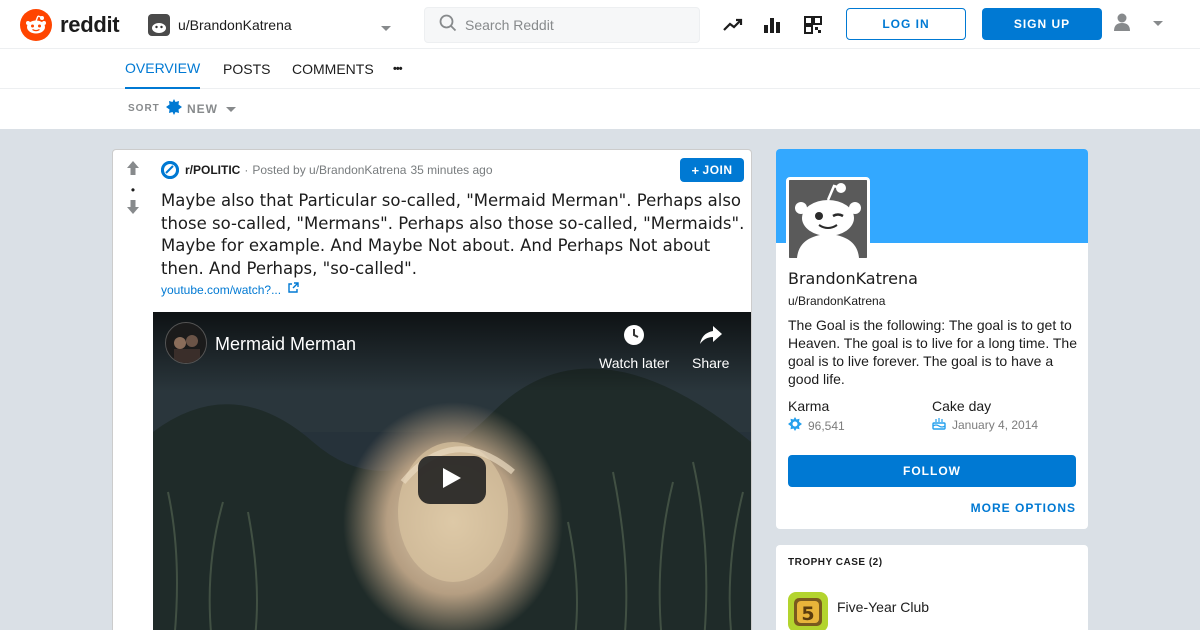 The width and height of the screenshot is (1200, 630). I want to click on user-menu-dropdown, so click(1138, 24).